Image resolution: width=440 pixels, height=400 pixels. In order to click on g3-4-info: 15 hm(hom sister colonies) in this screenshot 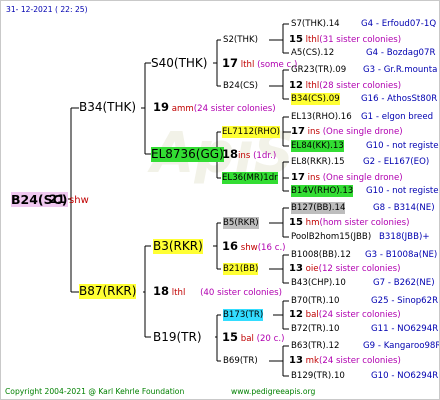, I will do `click(349, 223)`.